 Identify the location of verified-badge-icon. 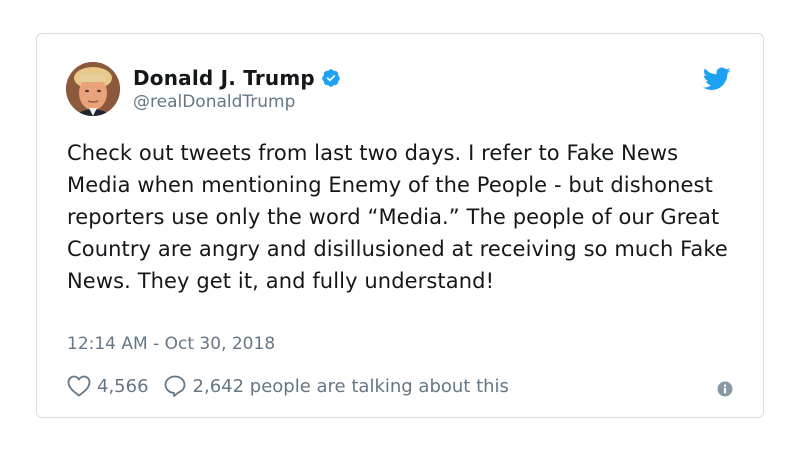
(331, 78).